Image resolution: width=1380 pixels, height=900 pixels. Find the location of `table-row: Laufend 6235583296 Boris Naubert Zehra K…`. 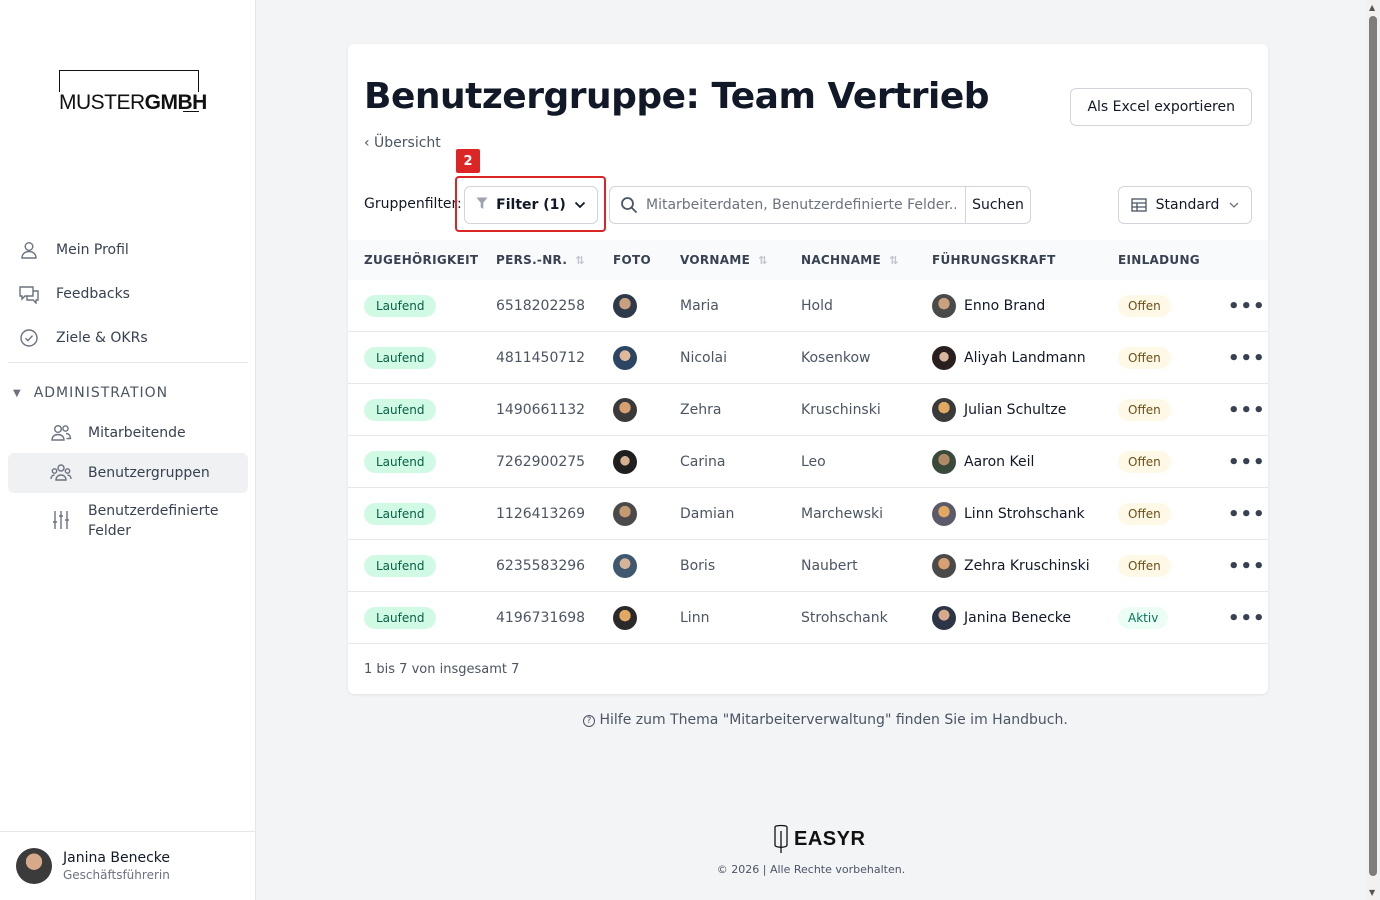

table-row: Laufend 6235583296 Boris Naubert Zehra K… is located at coordinates (808, 566).